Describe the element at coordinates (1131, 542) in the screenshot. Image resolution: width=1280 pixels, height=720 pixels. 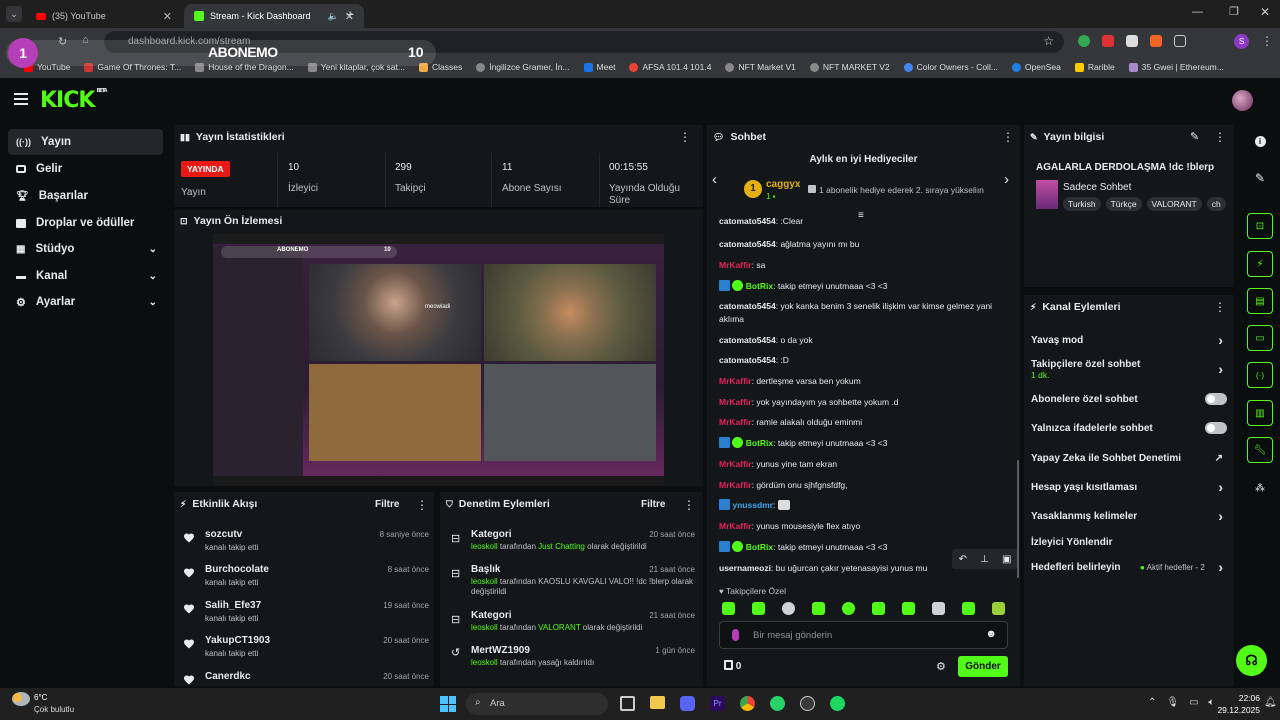
I see `redirect-viewers-row: İzleyici Yönlendir` at that location.